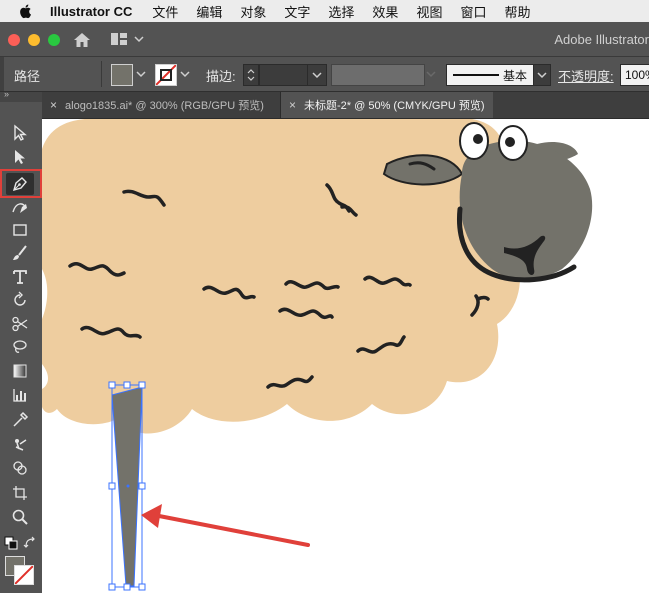  What do you see at coordinates (378, 75) in the screenshot?
I see `variable-width-profile` at bounding box center [378, 75].